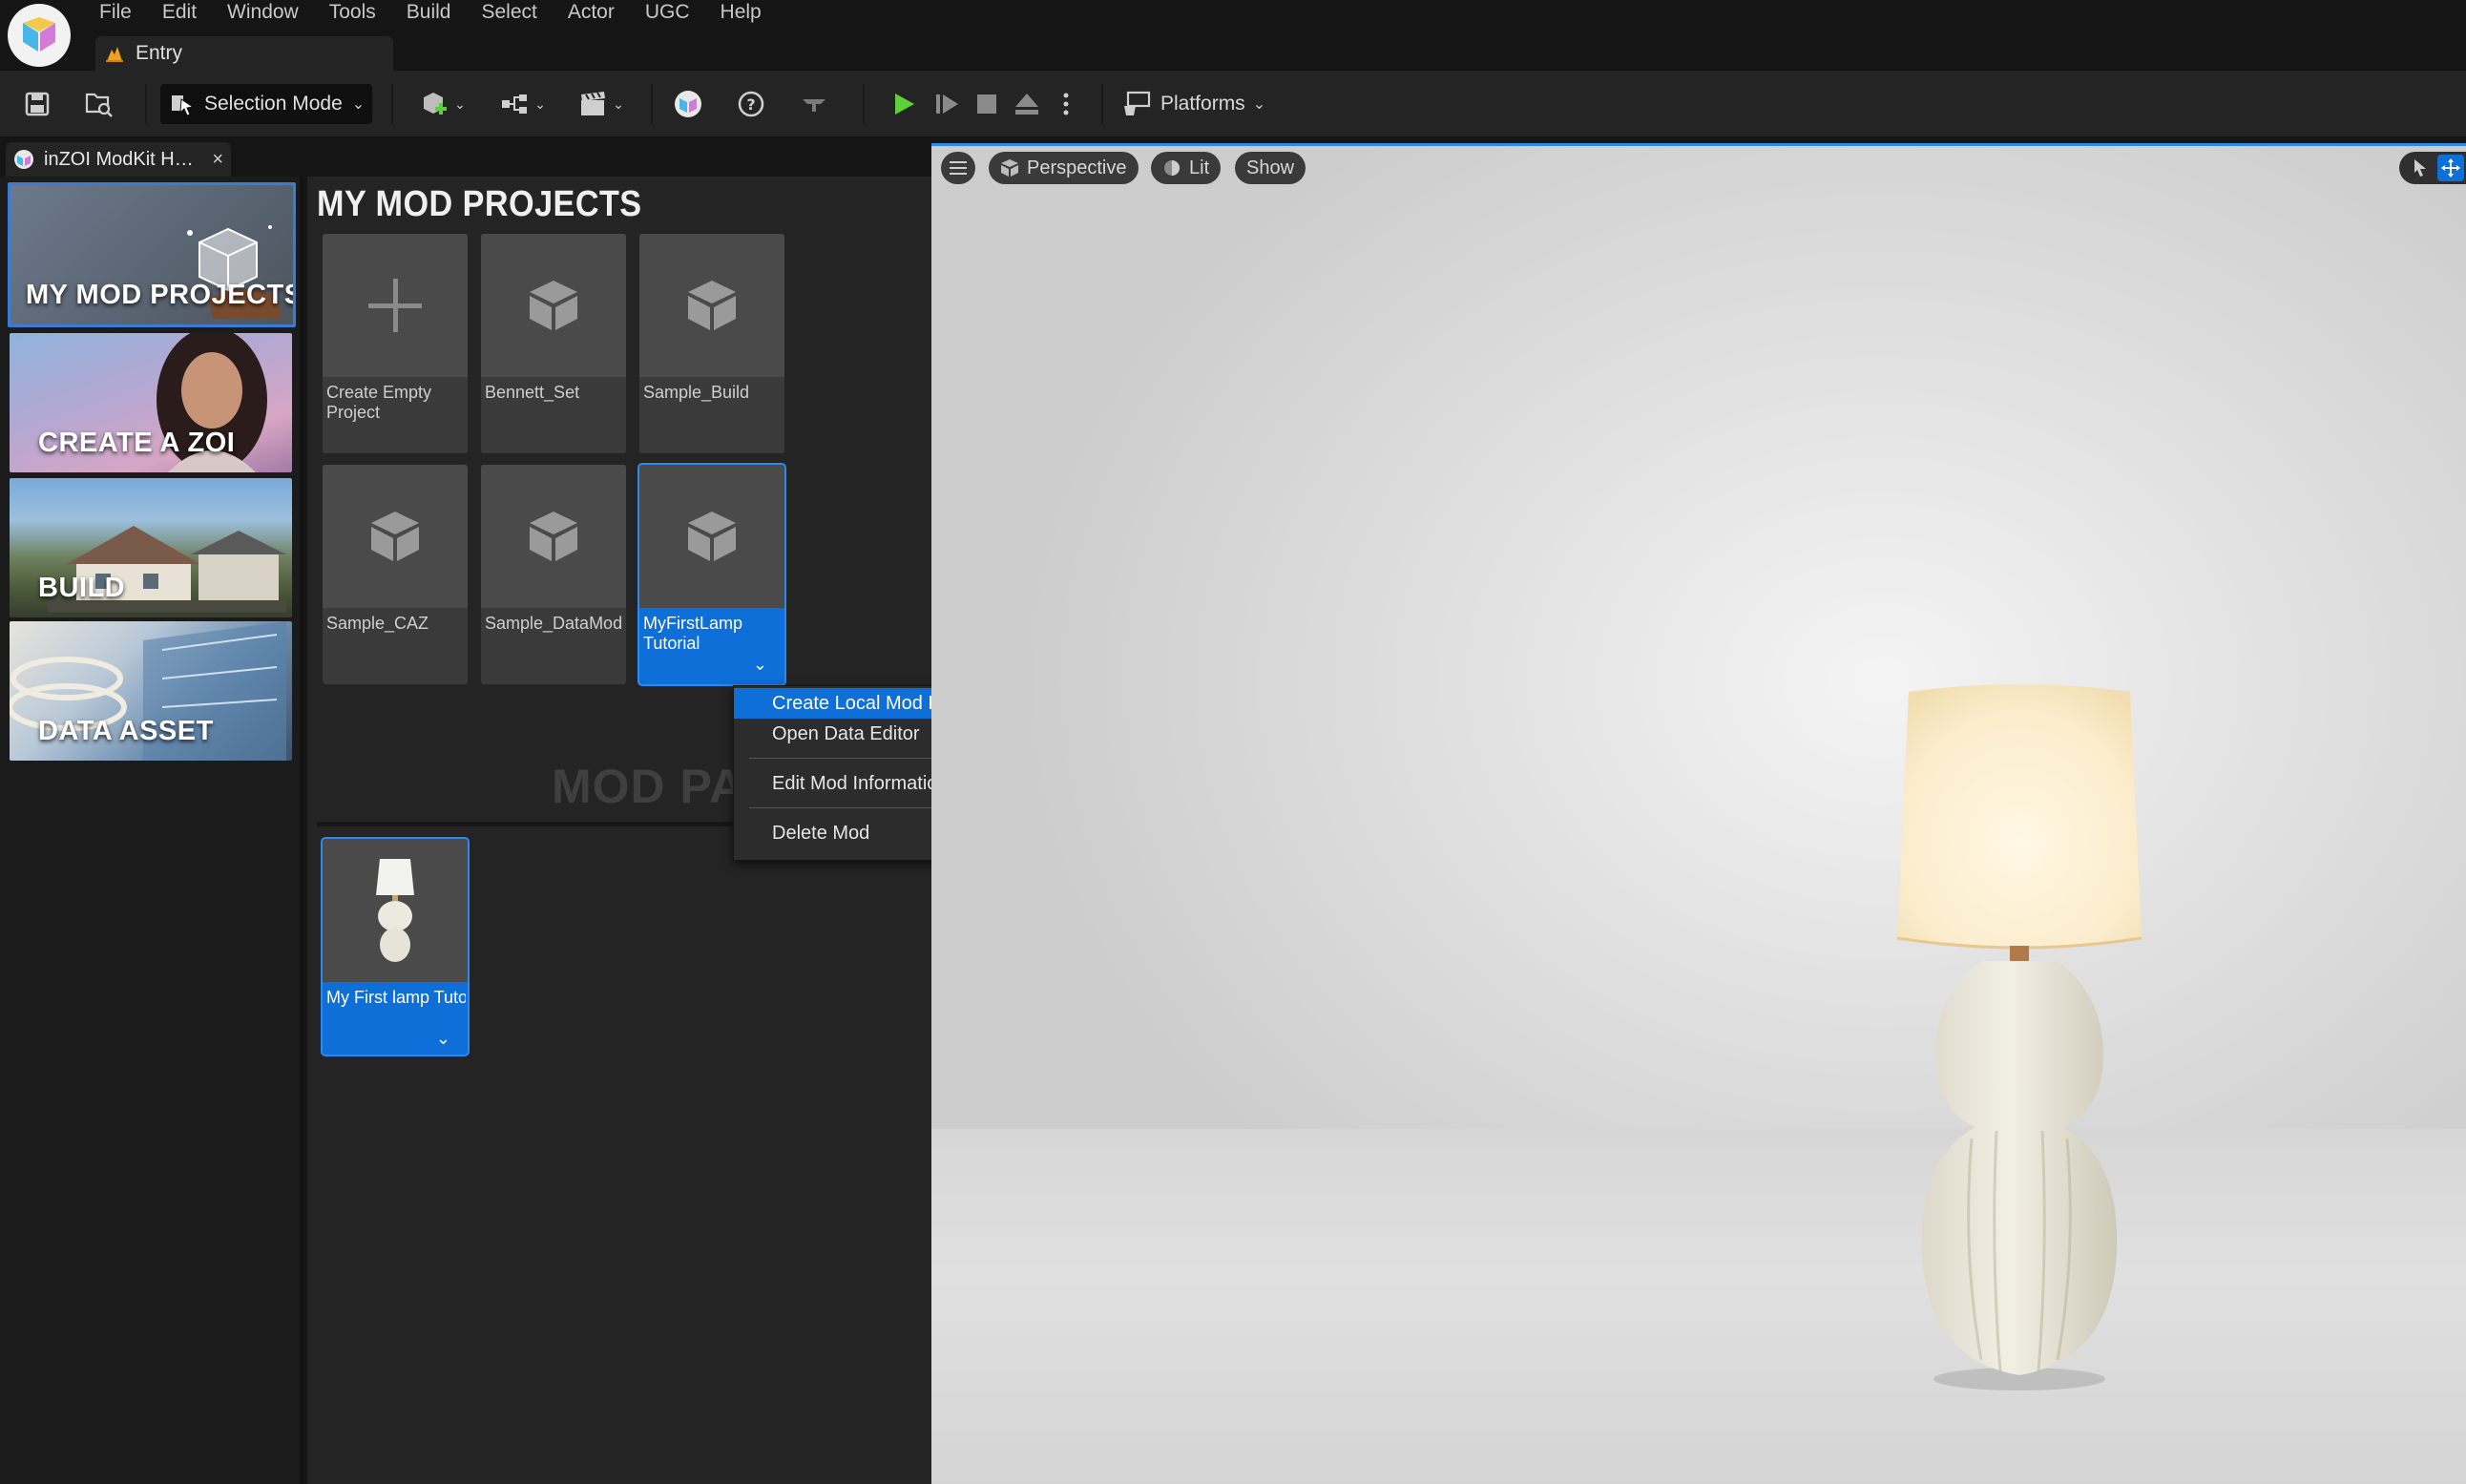 The width and height of the screenshot is (2466, 1484). I want to click on page-title: MY MOD PROJECTS, so click(479, 204).